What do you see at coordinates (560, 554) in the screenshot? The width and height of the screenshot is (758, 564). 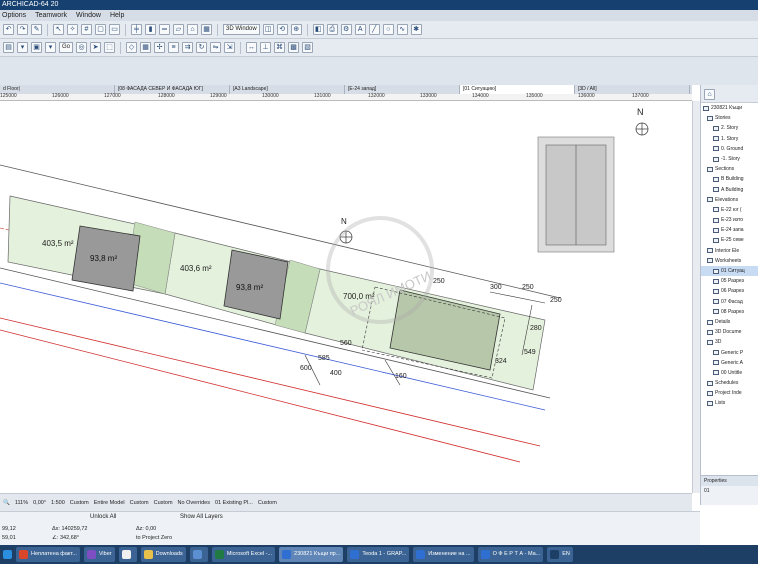 I see `taskbar-item: EN` at bounding box center [560, 554].